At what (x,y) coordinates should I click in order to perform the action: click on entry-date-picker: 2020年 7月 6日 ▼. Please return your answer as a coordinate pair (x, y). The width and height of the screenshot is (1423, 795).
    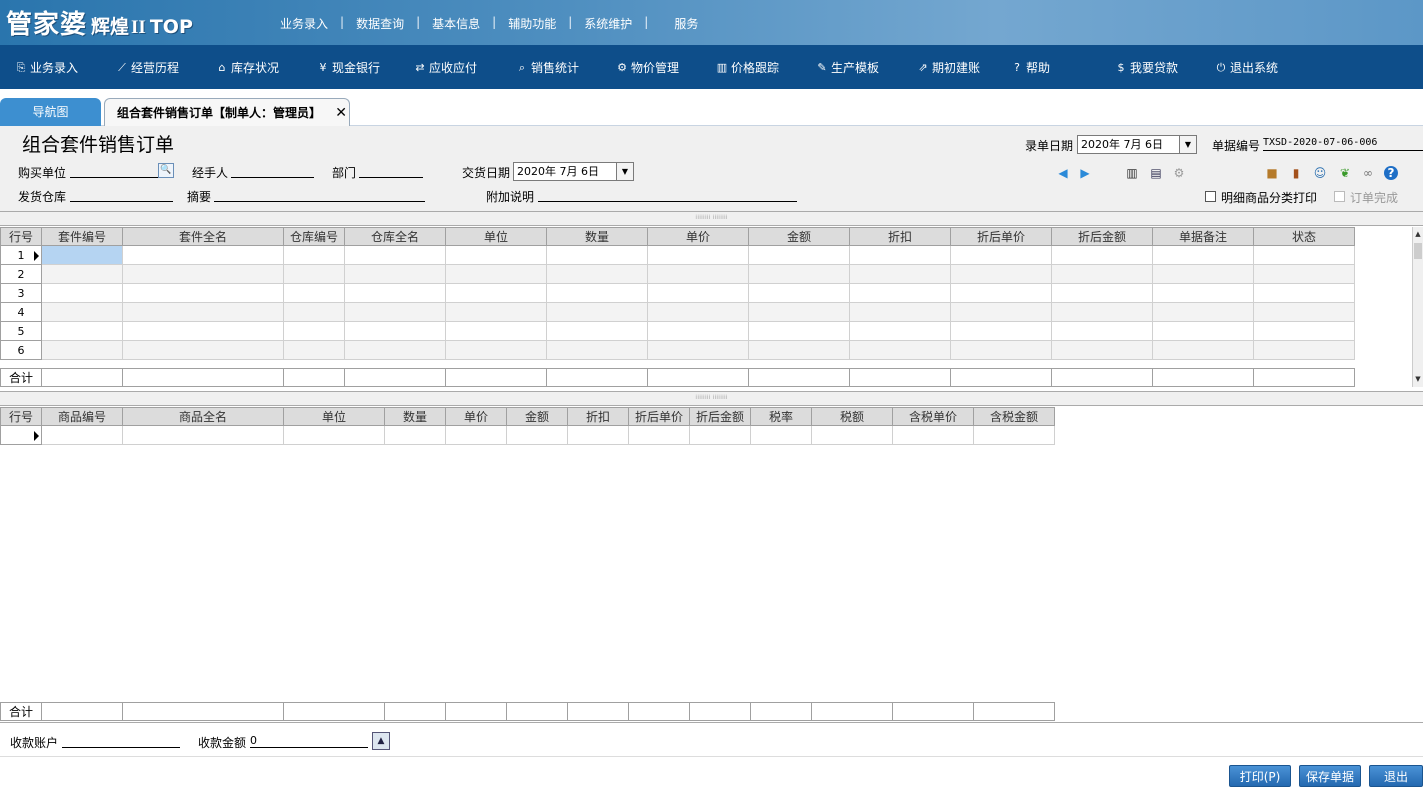
    Looking at the image, I should click on (1137, 144).